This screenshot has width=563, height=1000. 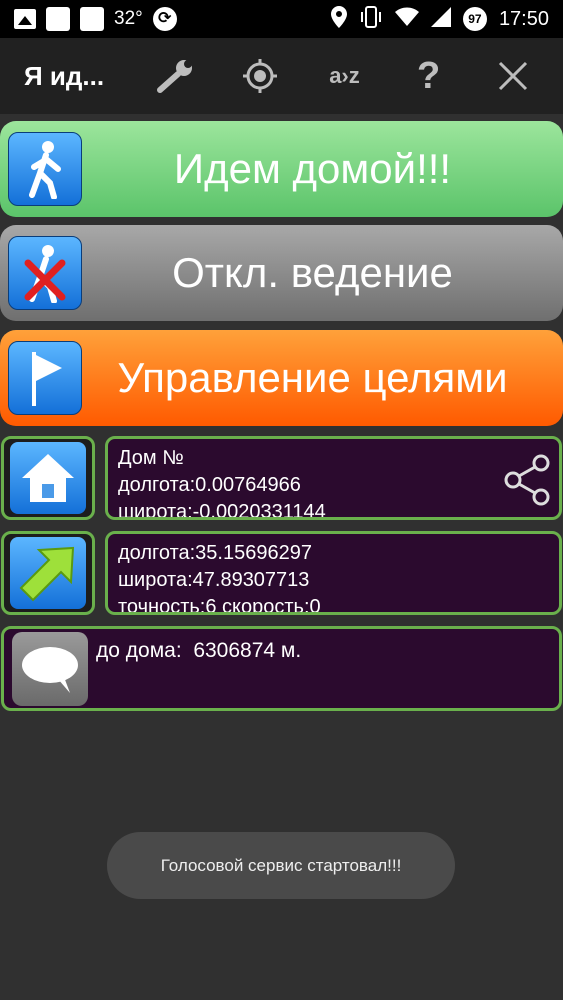 I want to click on manage-targets-button: Управление целями, so click(x=281, y=378).